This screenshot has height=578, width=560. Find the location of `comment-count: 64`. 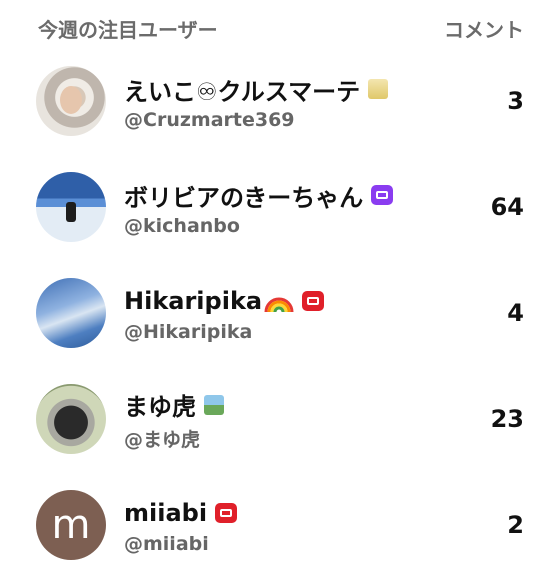

comment-count: 64 is located at coordinates (507, 207).